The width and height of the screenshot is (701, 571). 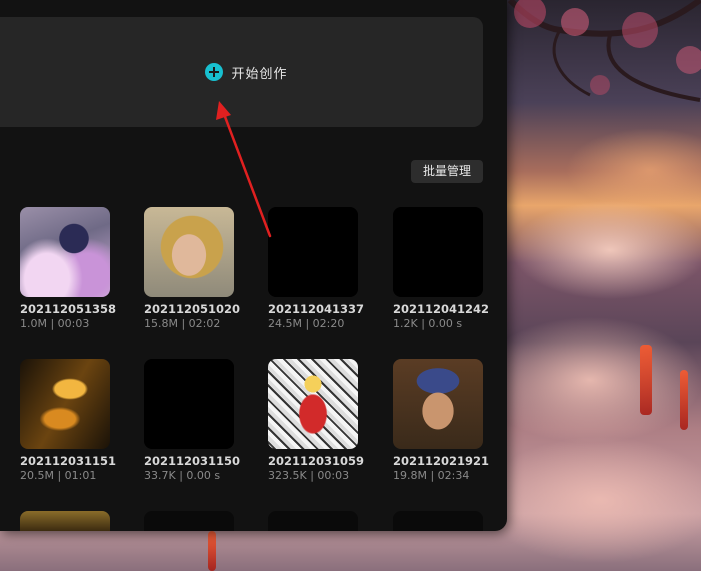 I want to click on video-tile: 202112051358 1.0M | 00:03, so click(x=70, y=268).